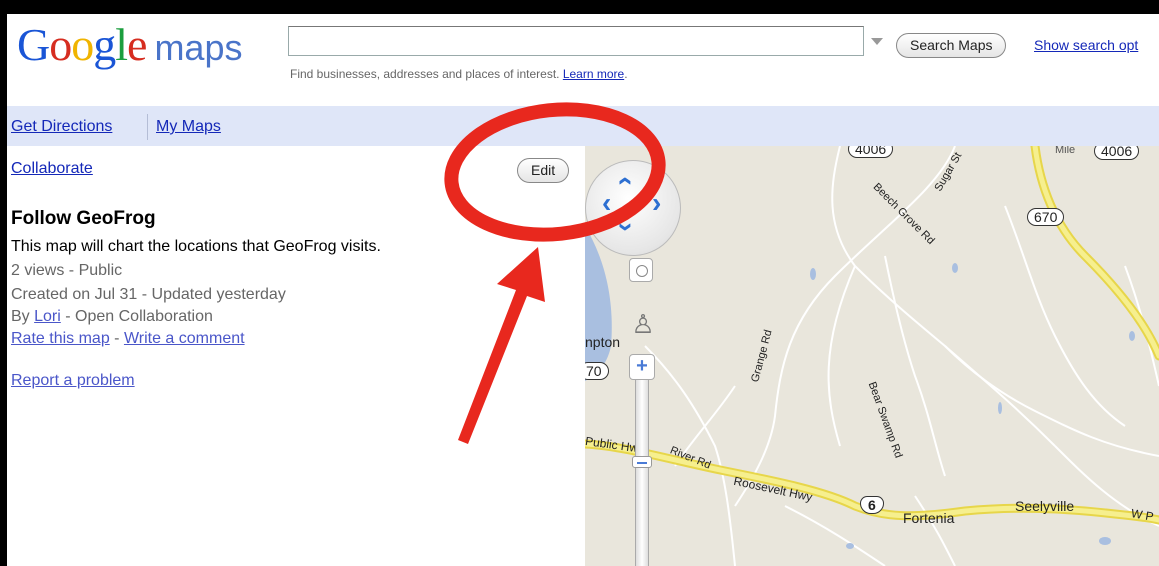 Image resolution: width=1159 pixels, height=566 pixels. I want to click on route-shield: 6, so click(872, 505).